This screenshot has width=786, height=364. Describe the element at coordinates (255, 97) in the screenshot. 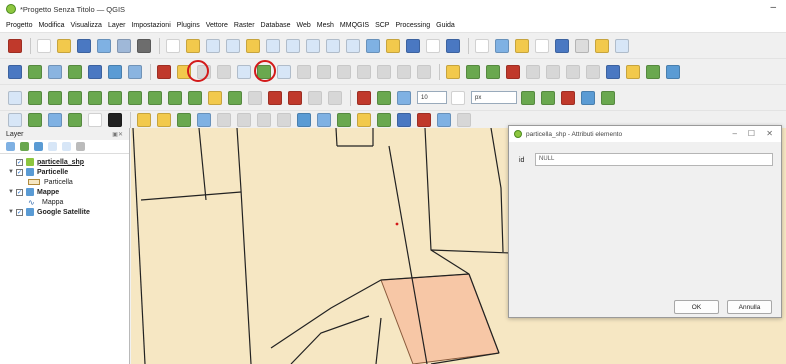

I see `split-parts-icon` at that location.